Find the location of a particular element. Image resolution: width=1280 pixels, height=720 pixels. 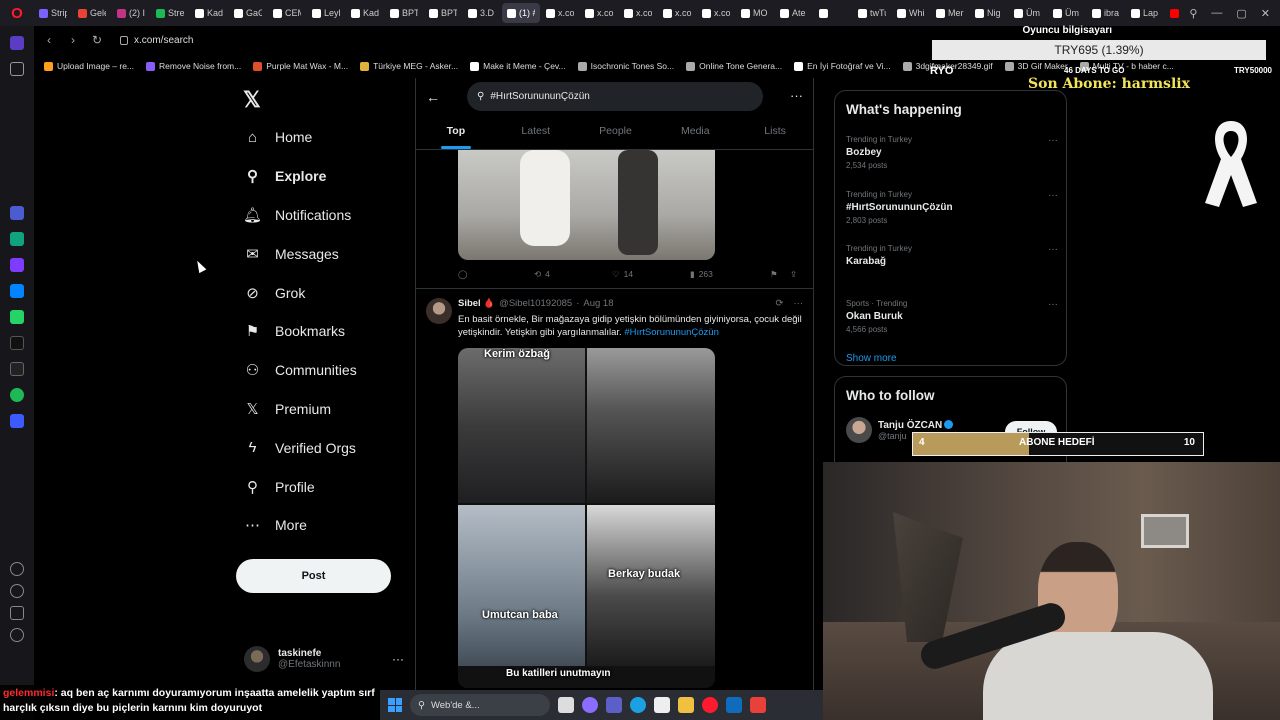

search-input: ⚲ #HırtSorunununÇözün is located at coordinates (615, 96).